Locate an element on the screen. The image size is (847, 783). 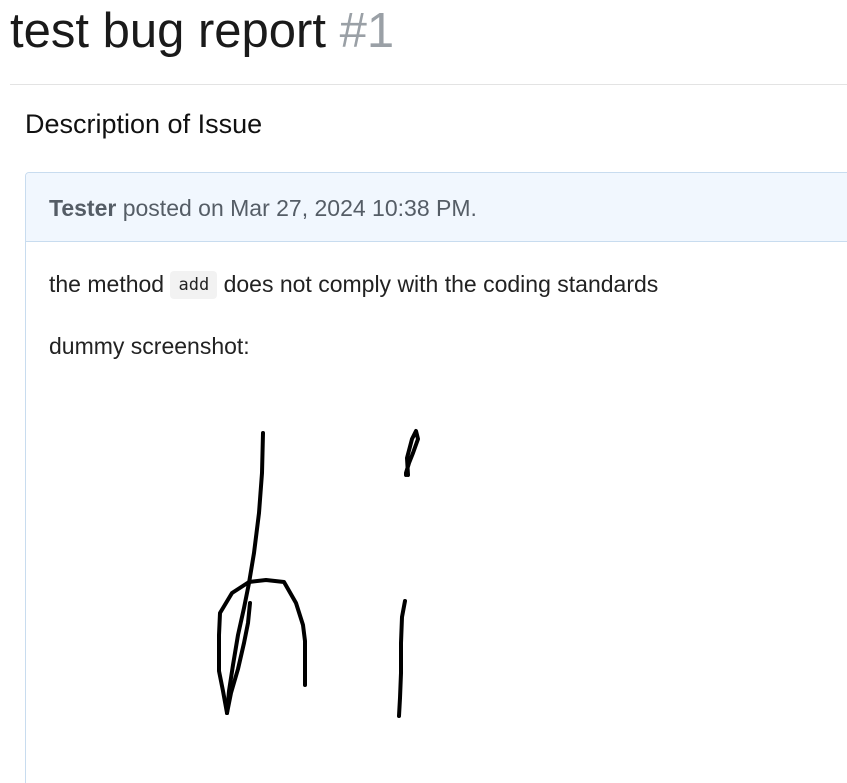
issue-number: #1 is located at coordinates (367, 31).